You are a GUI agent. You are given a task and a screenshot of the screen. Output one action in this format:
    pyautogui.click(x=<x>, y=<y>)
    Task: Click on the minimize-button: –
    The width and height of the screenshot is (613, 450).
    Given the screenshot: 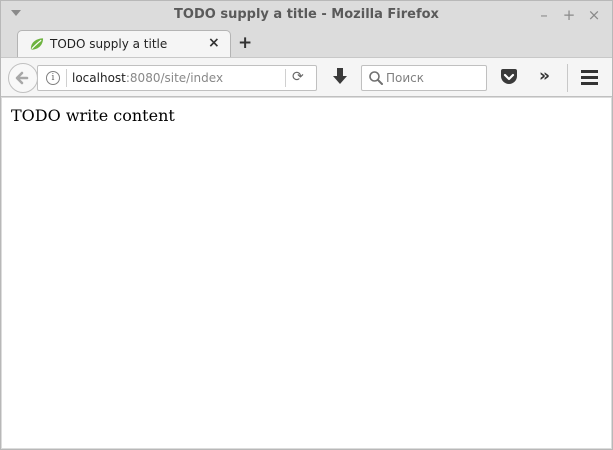 What is the action you would take?
    pyautogui.click(x=544, y=15)
    